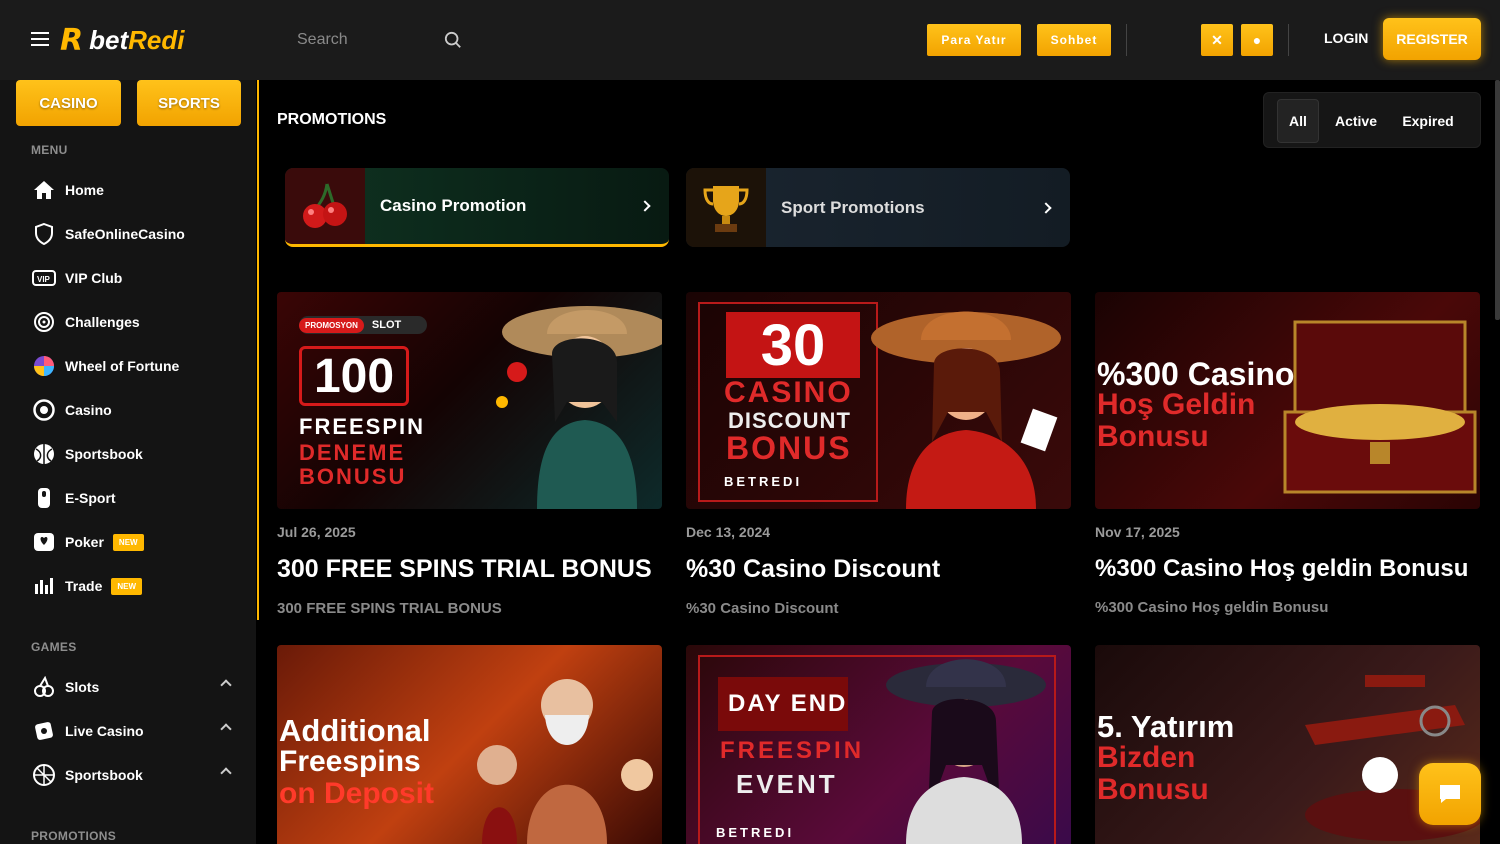 This screenshot has width=1500, height=844. Describe the element at coordinates (1288, 40) in the screenshot. I see `header-divider` at that location.